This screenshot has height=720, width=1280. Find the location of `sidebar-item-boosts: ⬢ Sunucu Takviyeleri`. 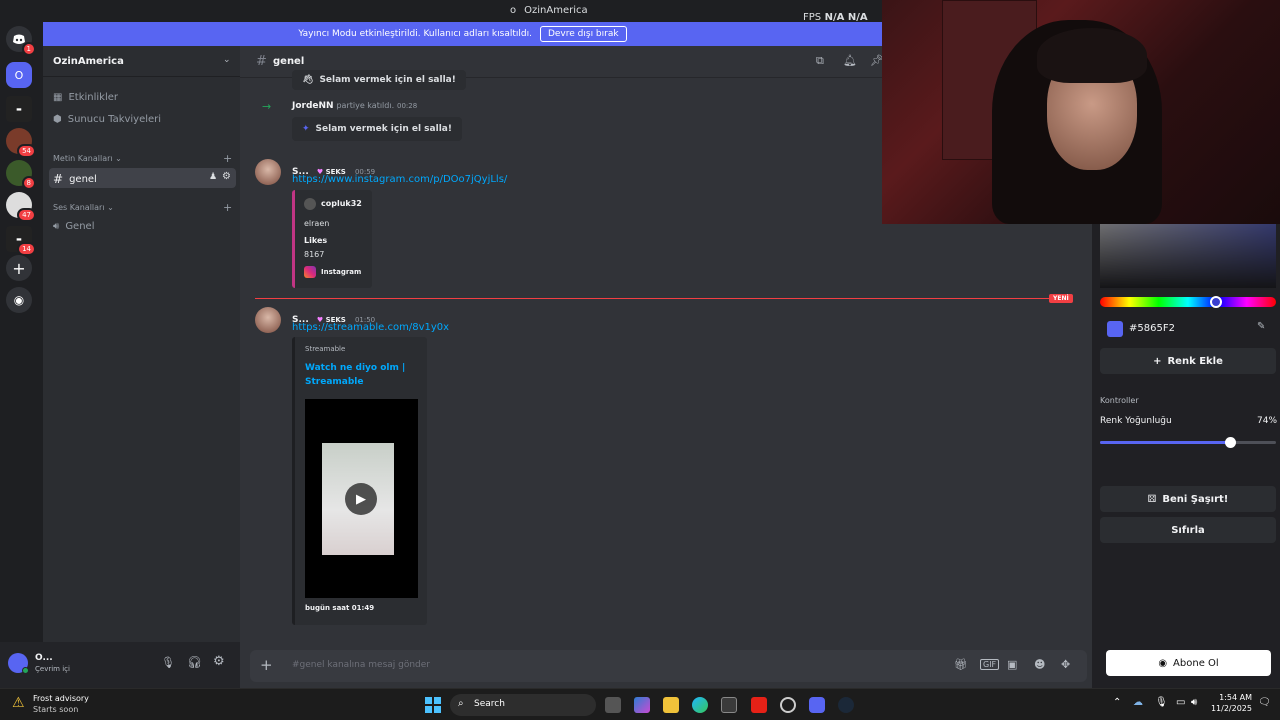

sidebar-item-boosts: ⬢ Sunucu Takviyeleri is located at coordinates (107, 119).